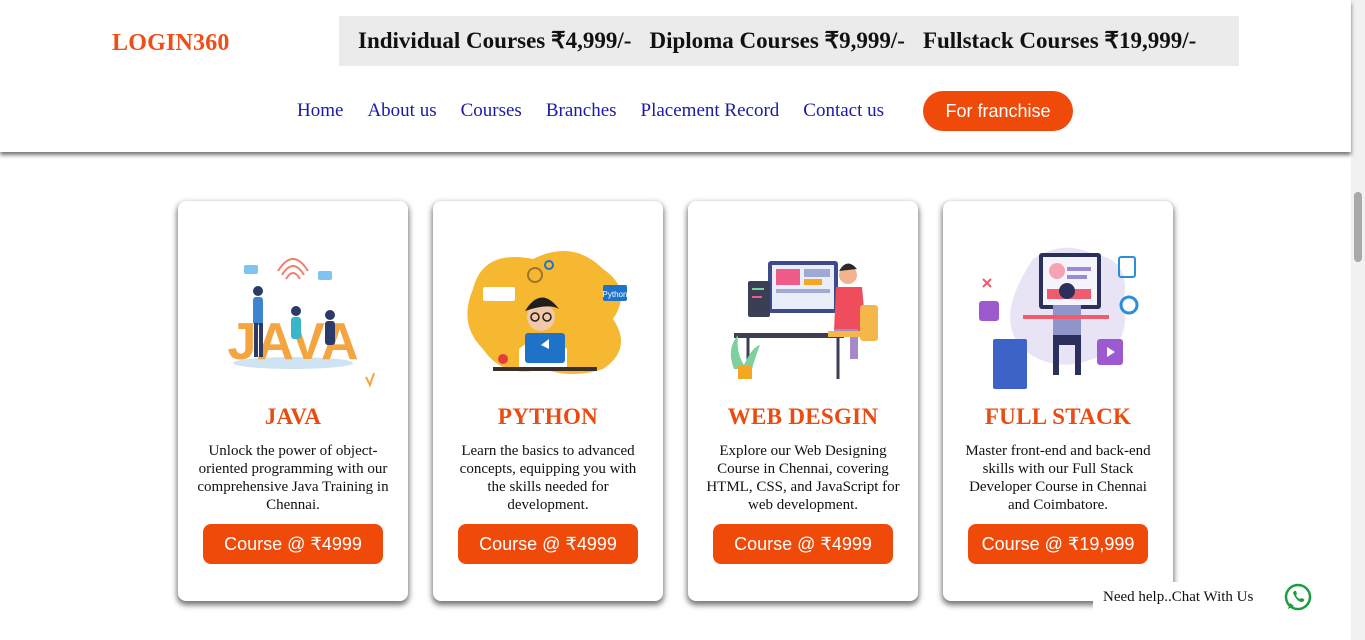 Image resolution: width=1365 pixels, height=640 pixels. I want to click on nav-home: Home, so click(320, 111).